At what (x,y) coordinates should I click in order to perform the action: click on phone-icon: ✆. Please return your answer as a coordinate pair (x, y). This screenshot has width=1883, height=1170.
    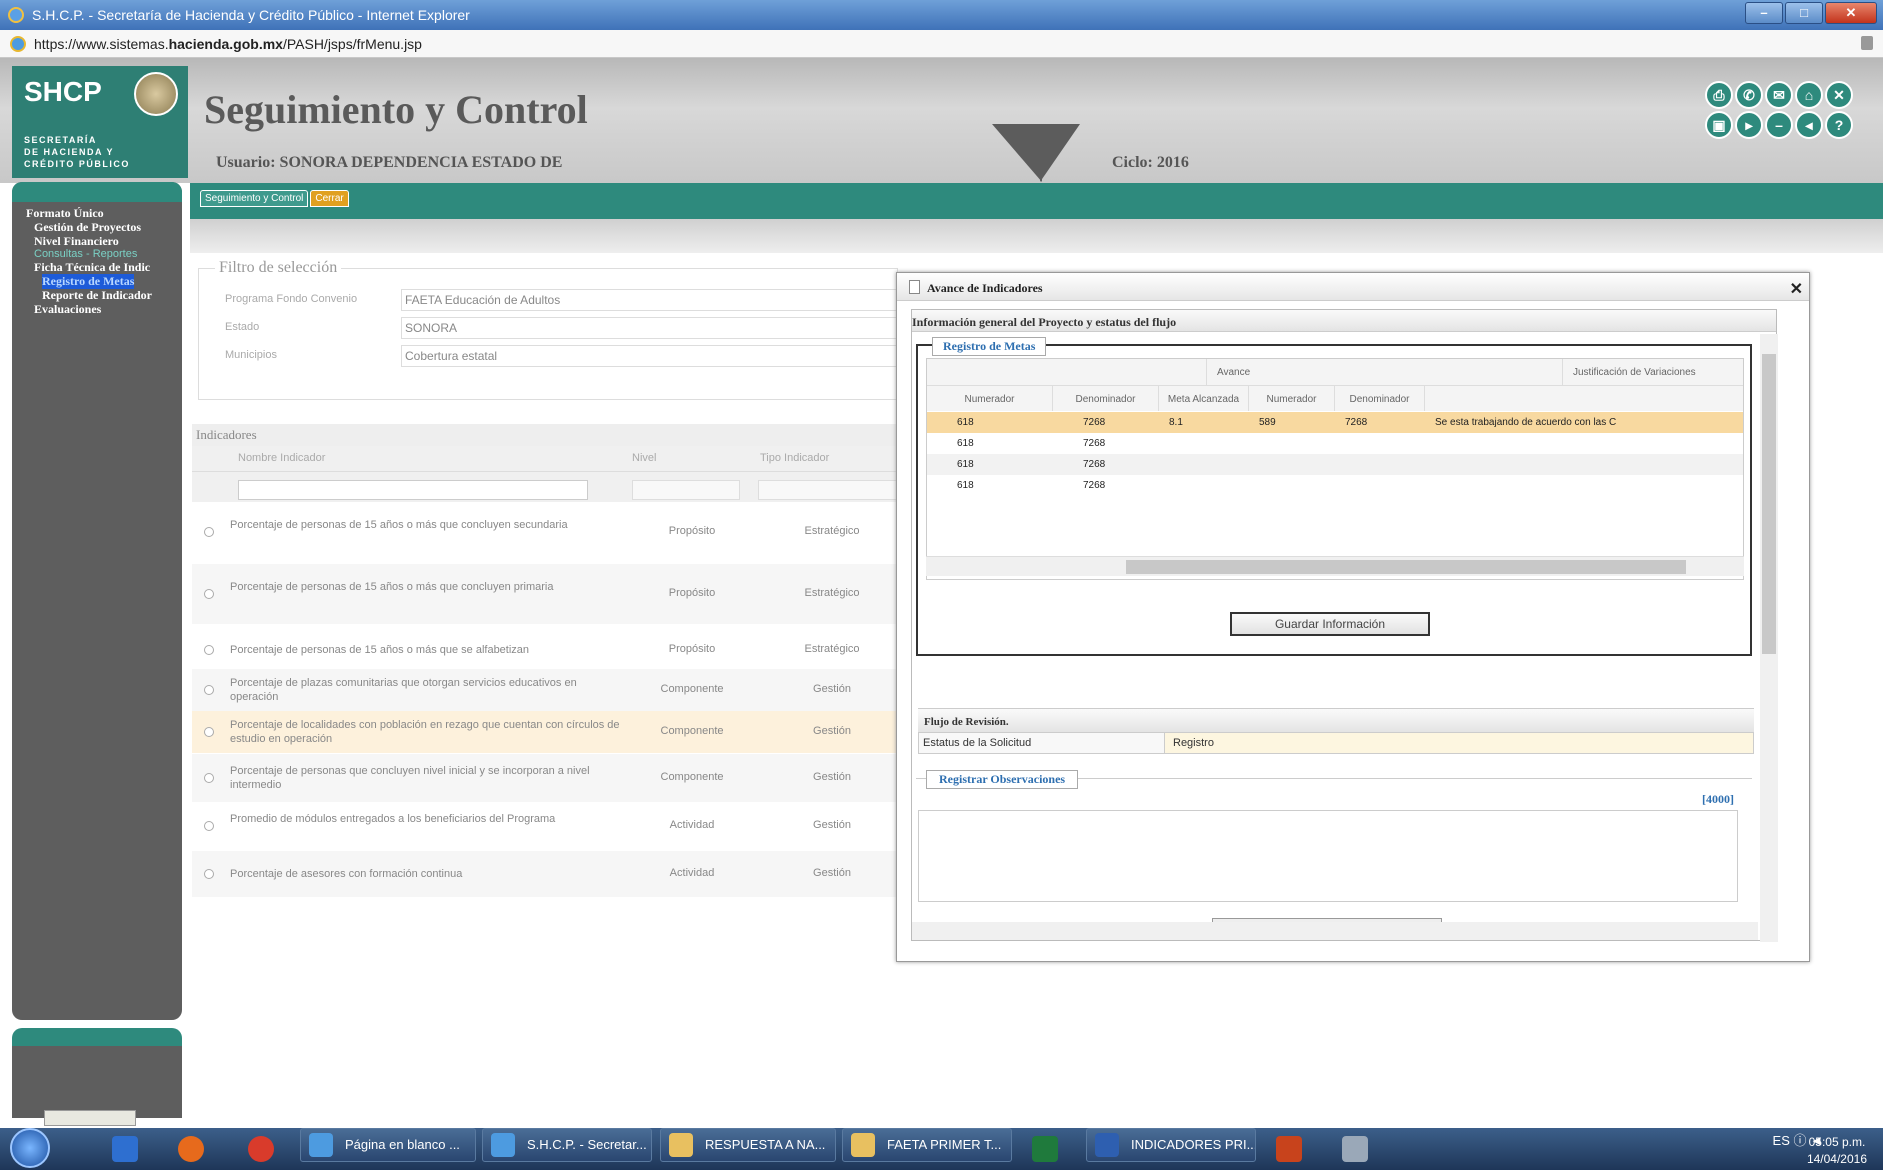
    Looking at the image, I should click on (1749, 95).